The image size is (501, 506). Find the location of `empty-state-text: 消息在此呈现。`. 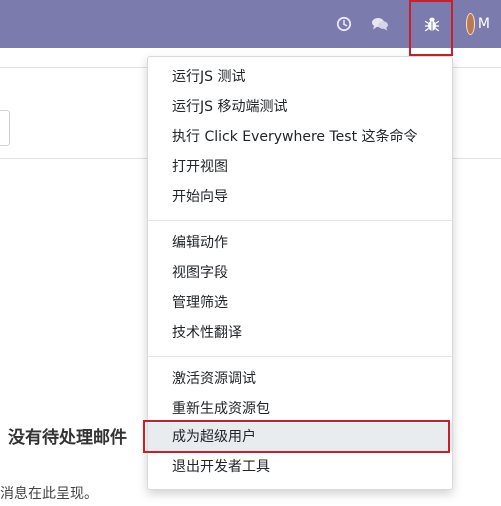

empty-state-text: 消息在此呈现。 is located at coordinates (49, 494).